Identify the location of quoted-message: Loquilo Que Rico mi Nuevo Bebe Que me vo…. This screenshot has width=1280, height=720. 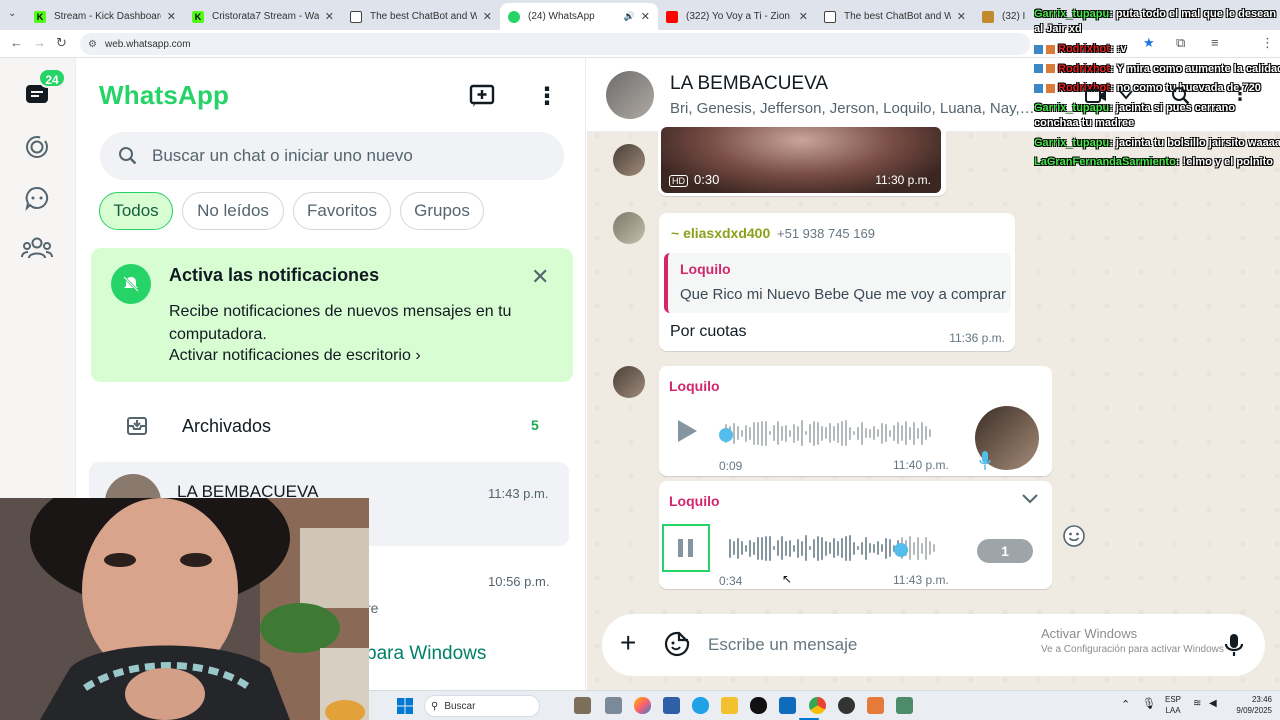
(837, 283).